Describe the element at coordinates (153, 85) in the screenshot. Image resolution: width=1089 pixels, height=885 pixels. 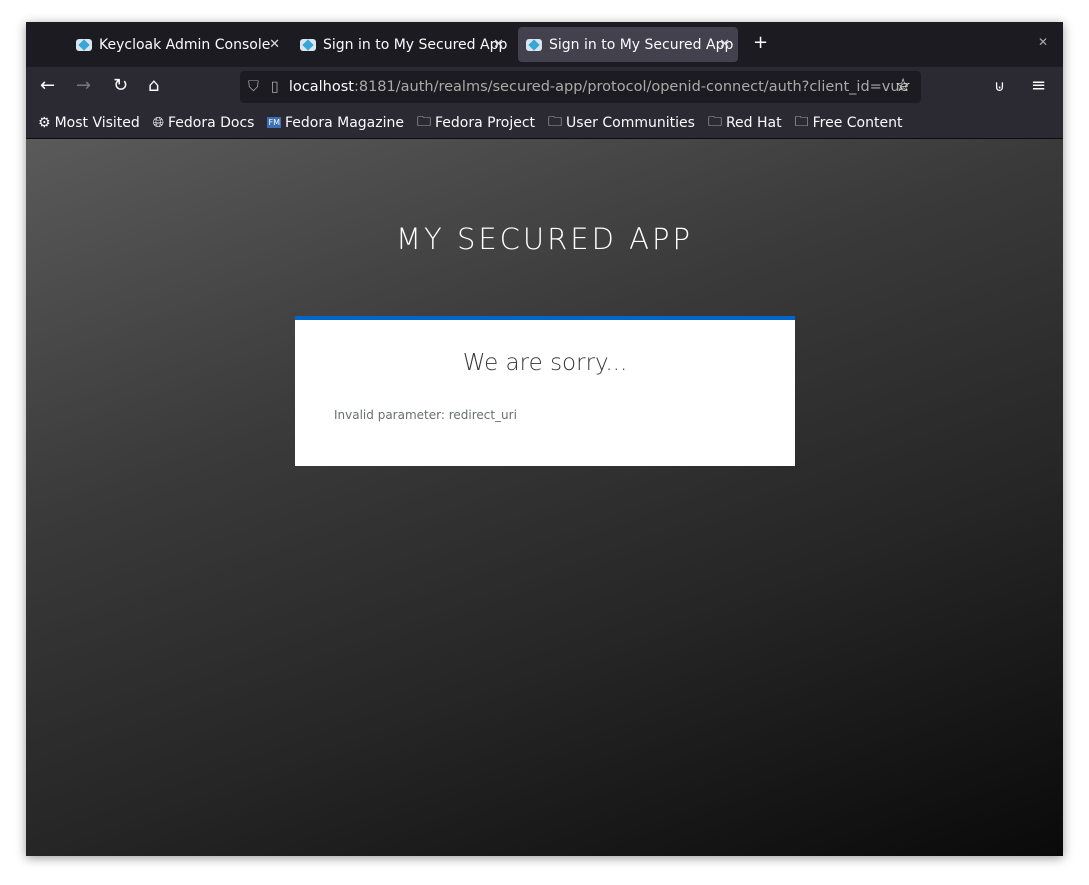
I see `home-button: ⌂` at that location.